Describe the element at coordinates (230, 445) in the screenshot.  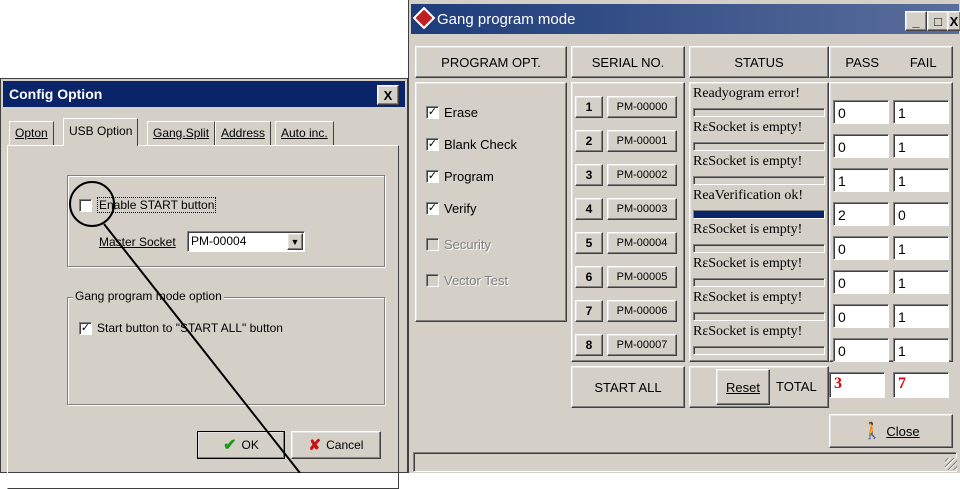
I see `checkmark-icon: ✔` at that location.